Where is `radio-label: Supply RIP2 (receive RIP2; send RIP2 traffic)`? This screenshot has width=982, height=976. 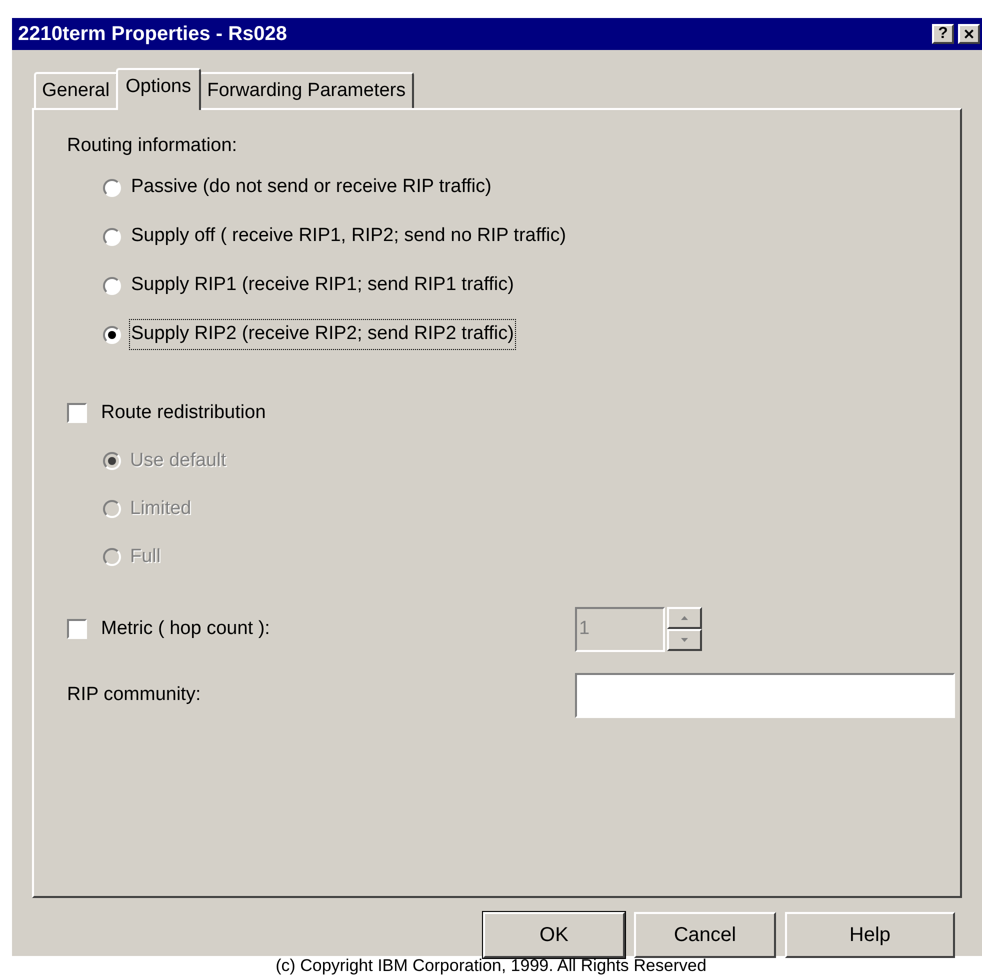
radio-label: Supply RIP2 (receive RIP2; send RIP2 traffic) is located at coordinates (322, 334).